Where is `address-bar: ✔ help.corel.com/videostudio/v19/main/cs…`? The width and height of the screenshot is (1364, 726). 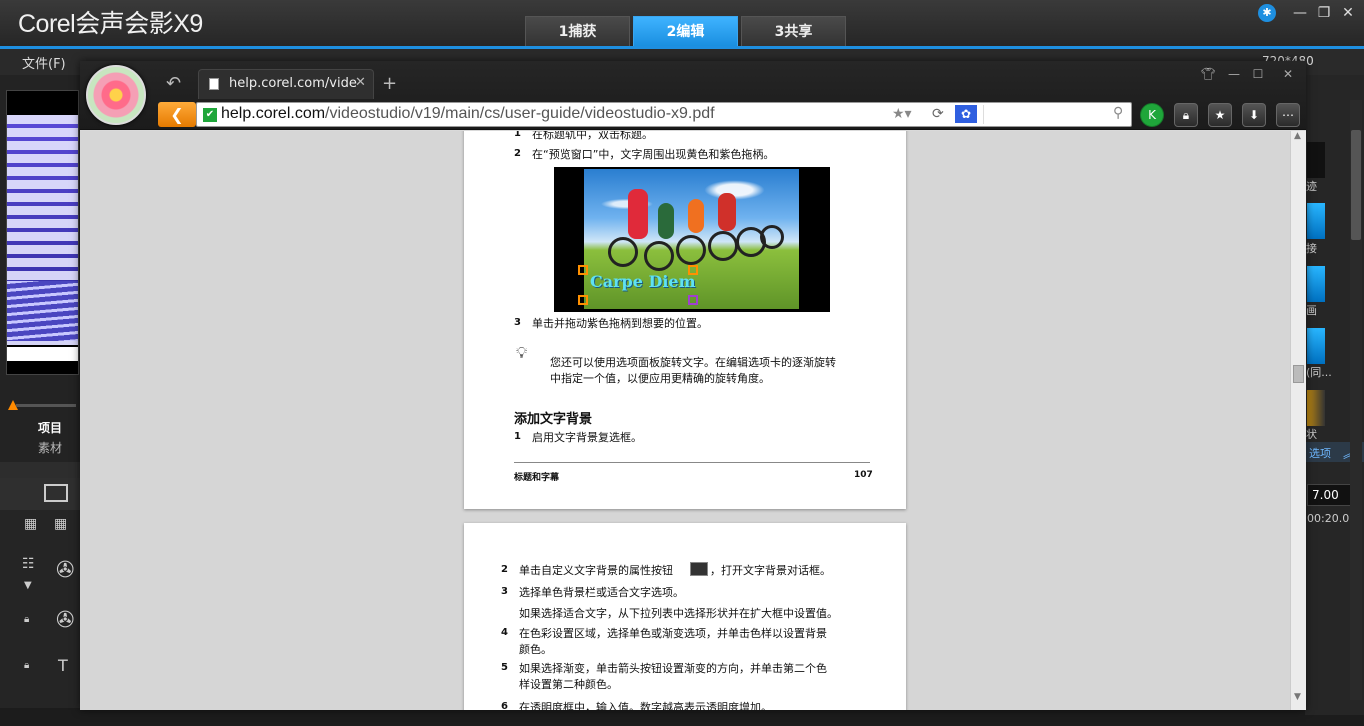
address-bar: ✔ help.corel.com/videostudio/v19/main/cs… is located at coordinates (664, 114).